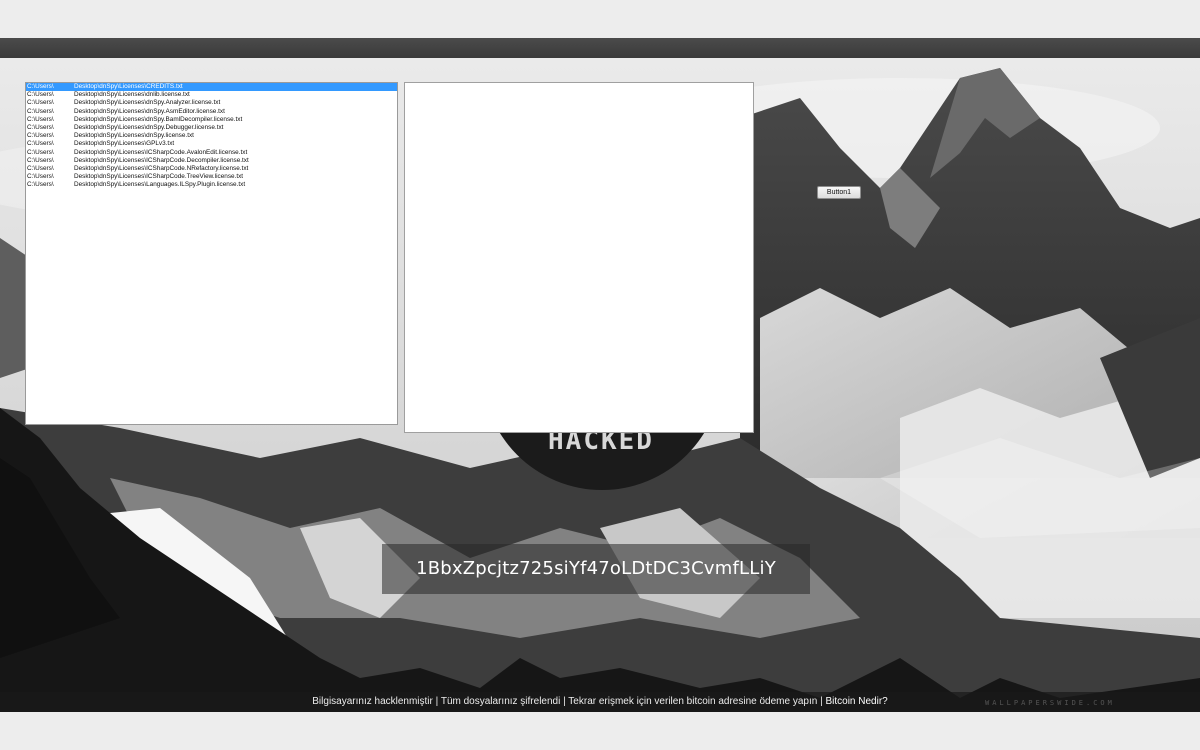 This screenshot has height=750, width=1200. Describe the element at coordinates (124, 144) in the screenshot. I see `list-item-path: Desktop\dnSpy\Licenses\GPLv3.txt` at that location.